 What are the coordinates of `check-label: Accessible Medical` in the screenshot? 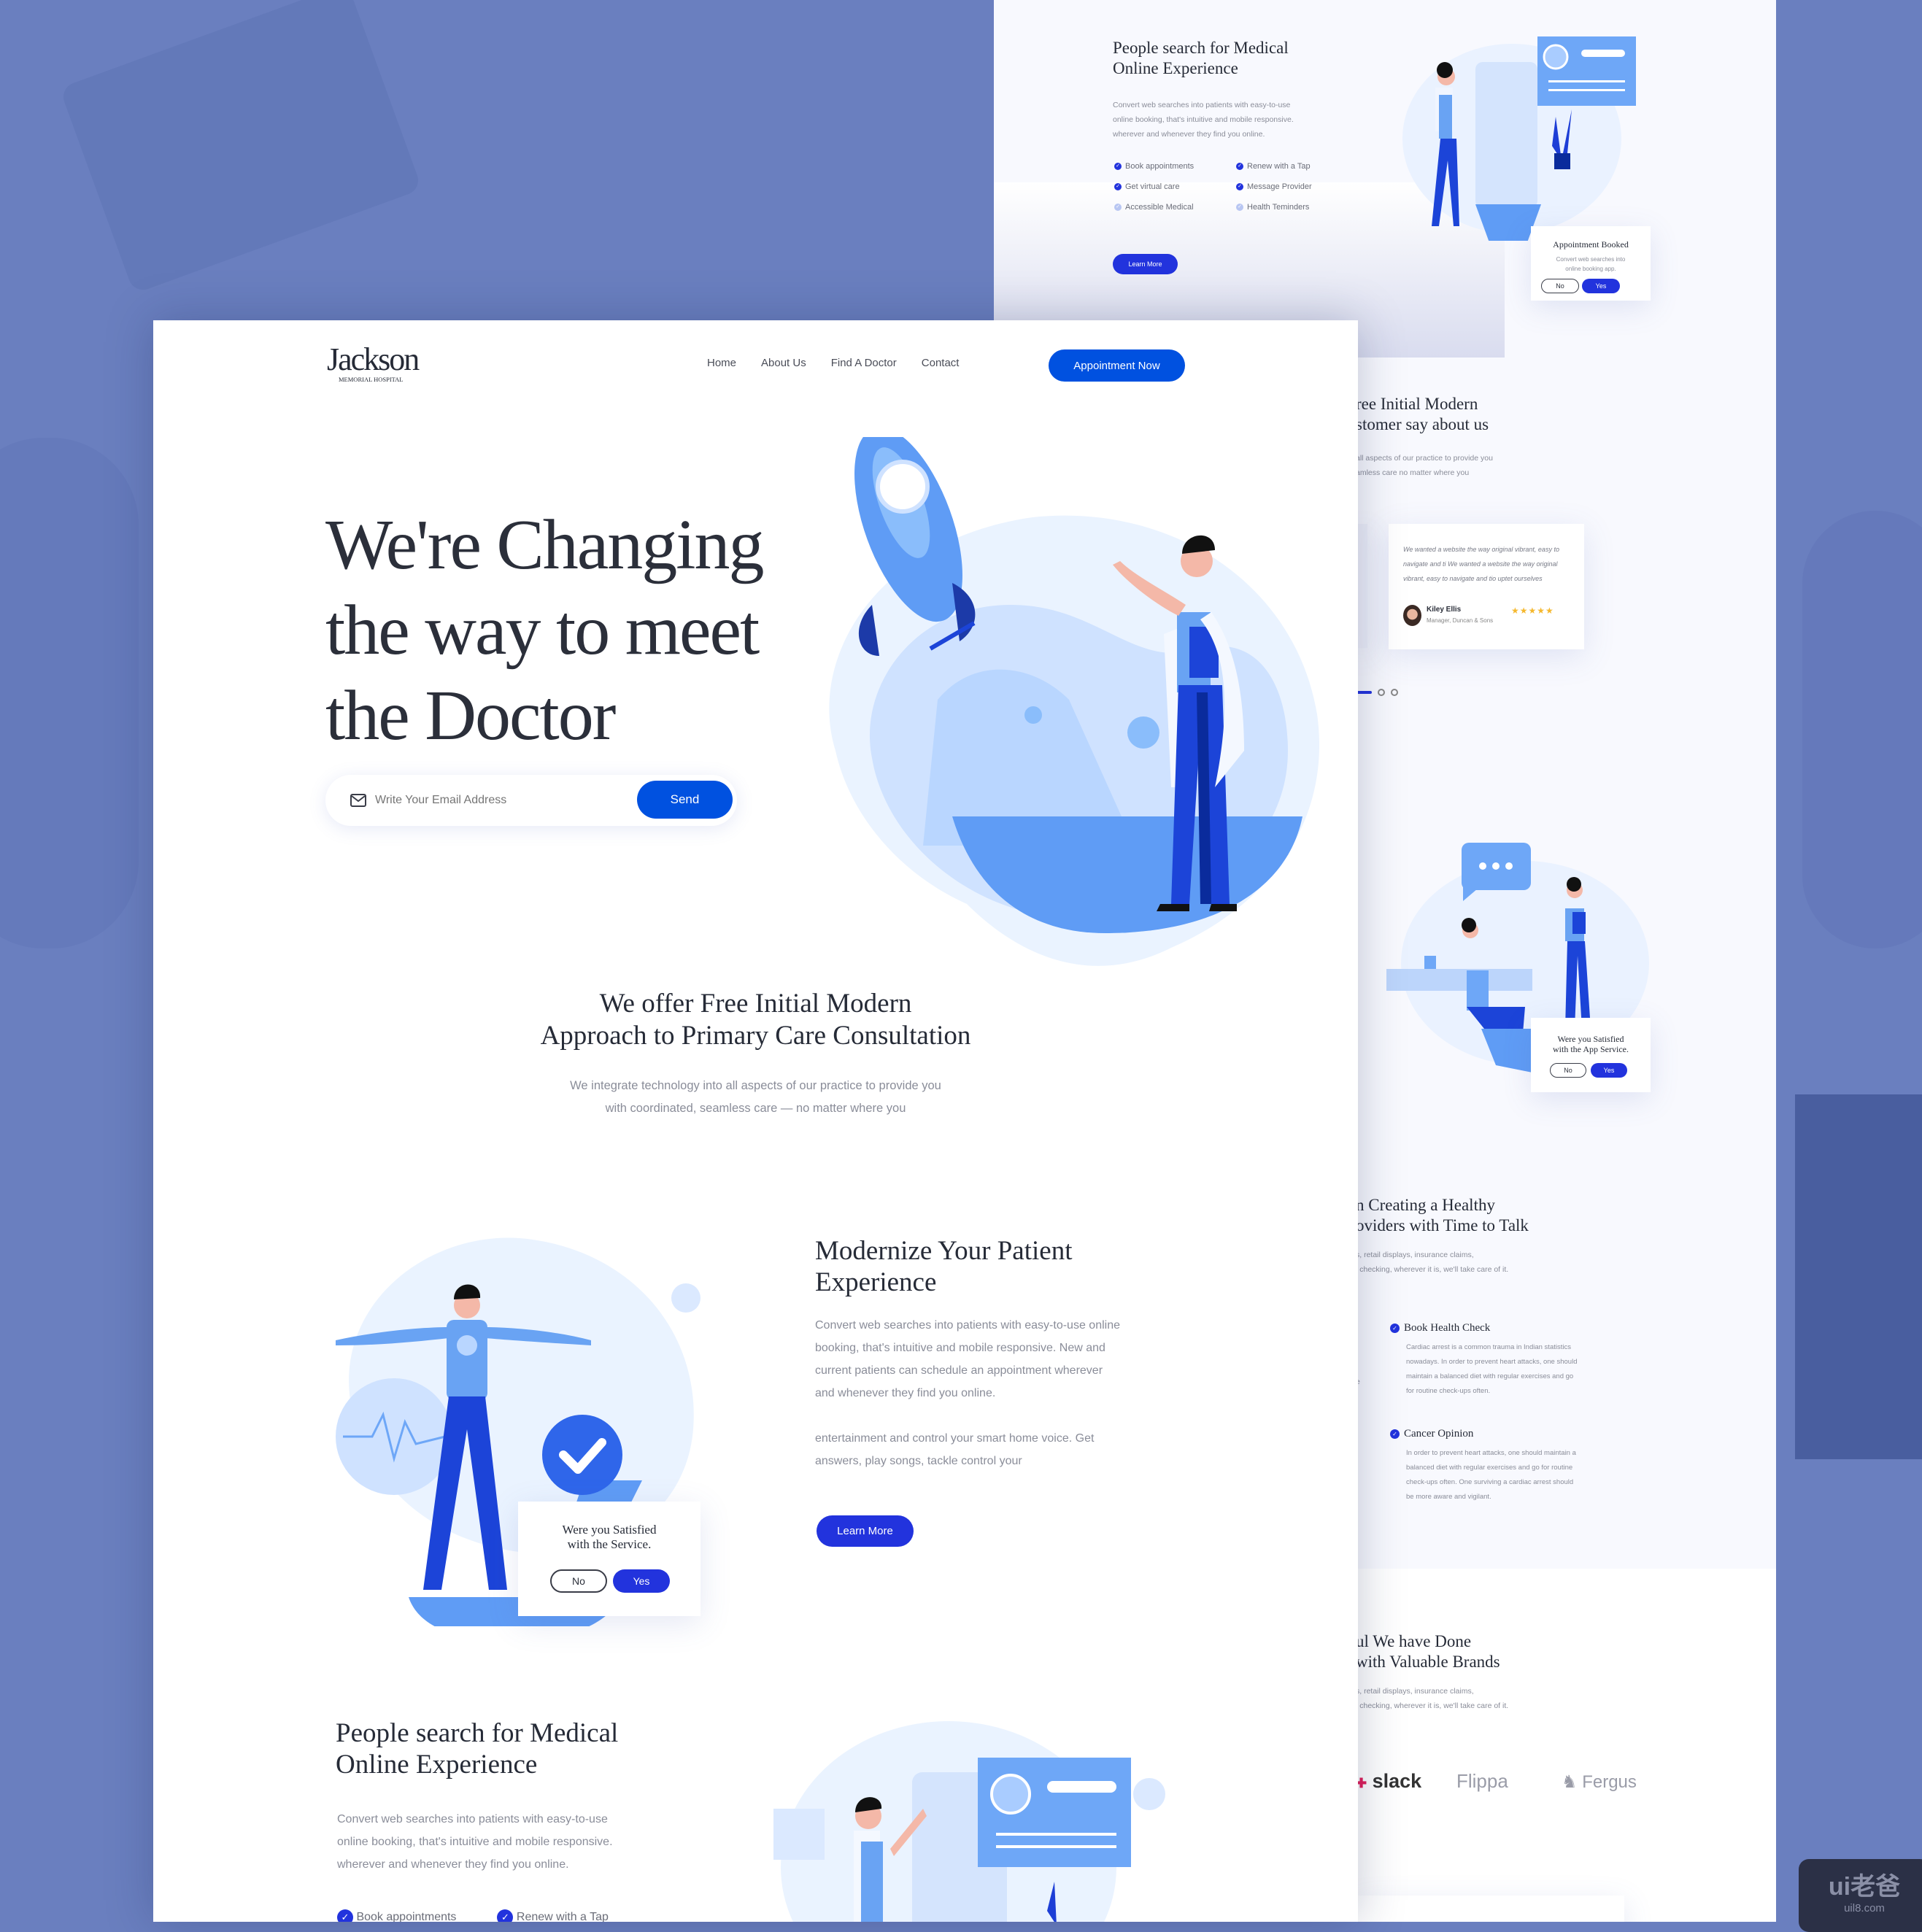 It's located at (1159, 207).